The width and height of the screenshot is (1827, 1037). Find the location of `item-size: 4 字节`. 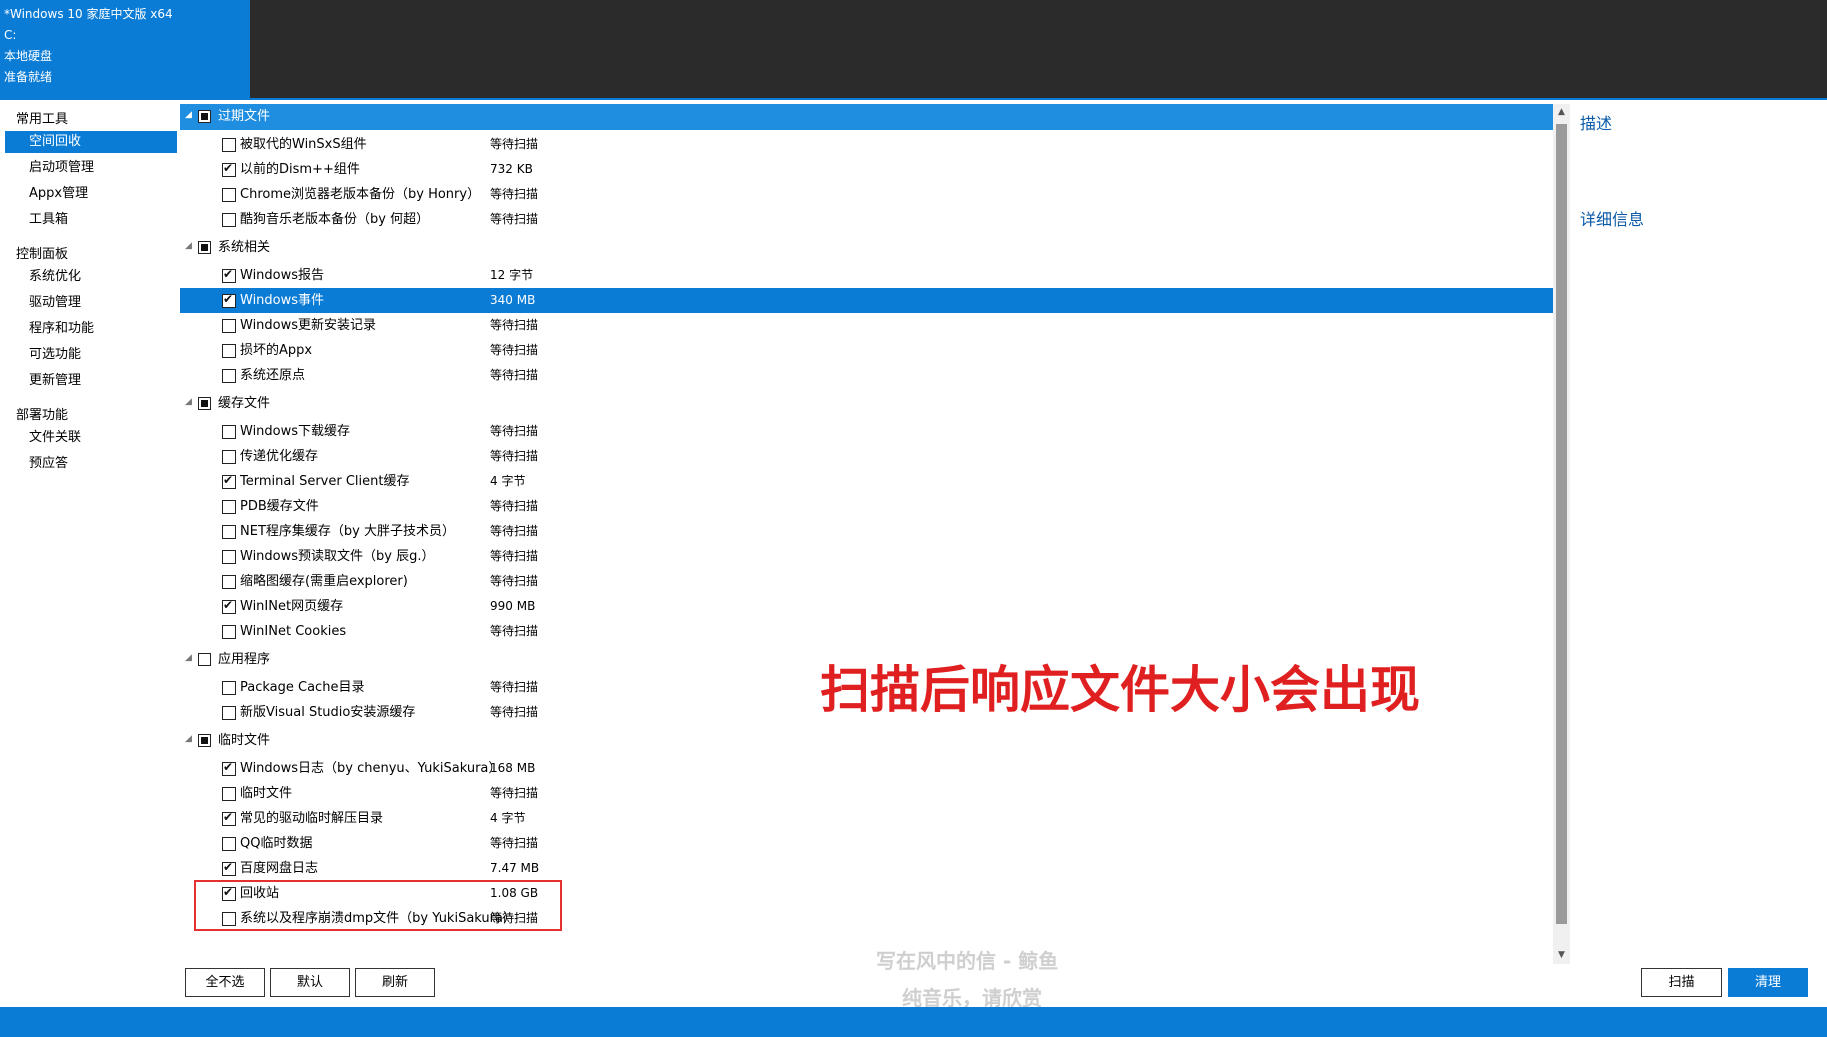

item-size: 4 字节 is located at coordinates (508, 818).